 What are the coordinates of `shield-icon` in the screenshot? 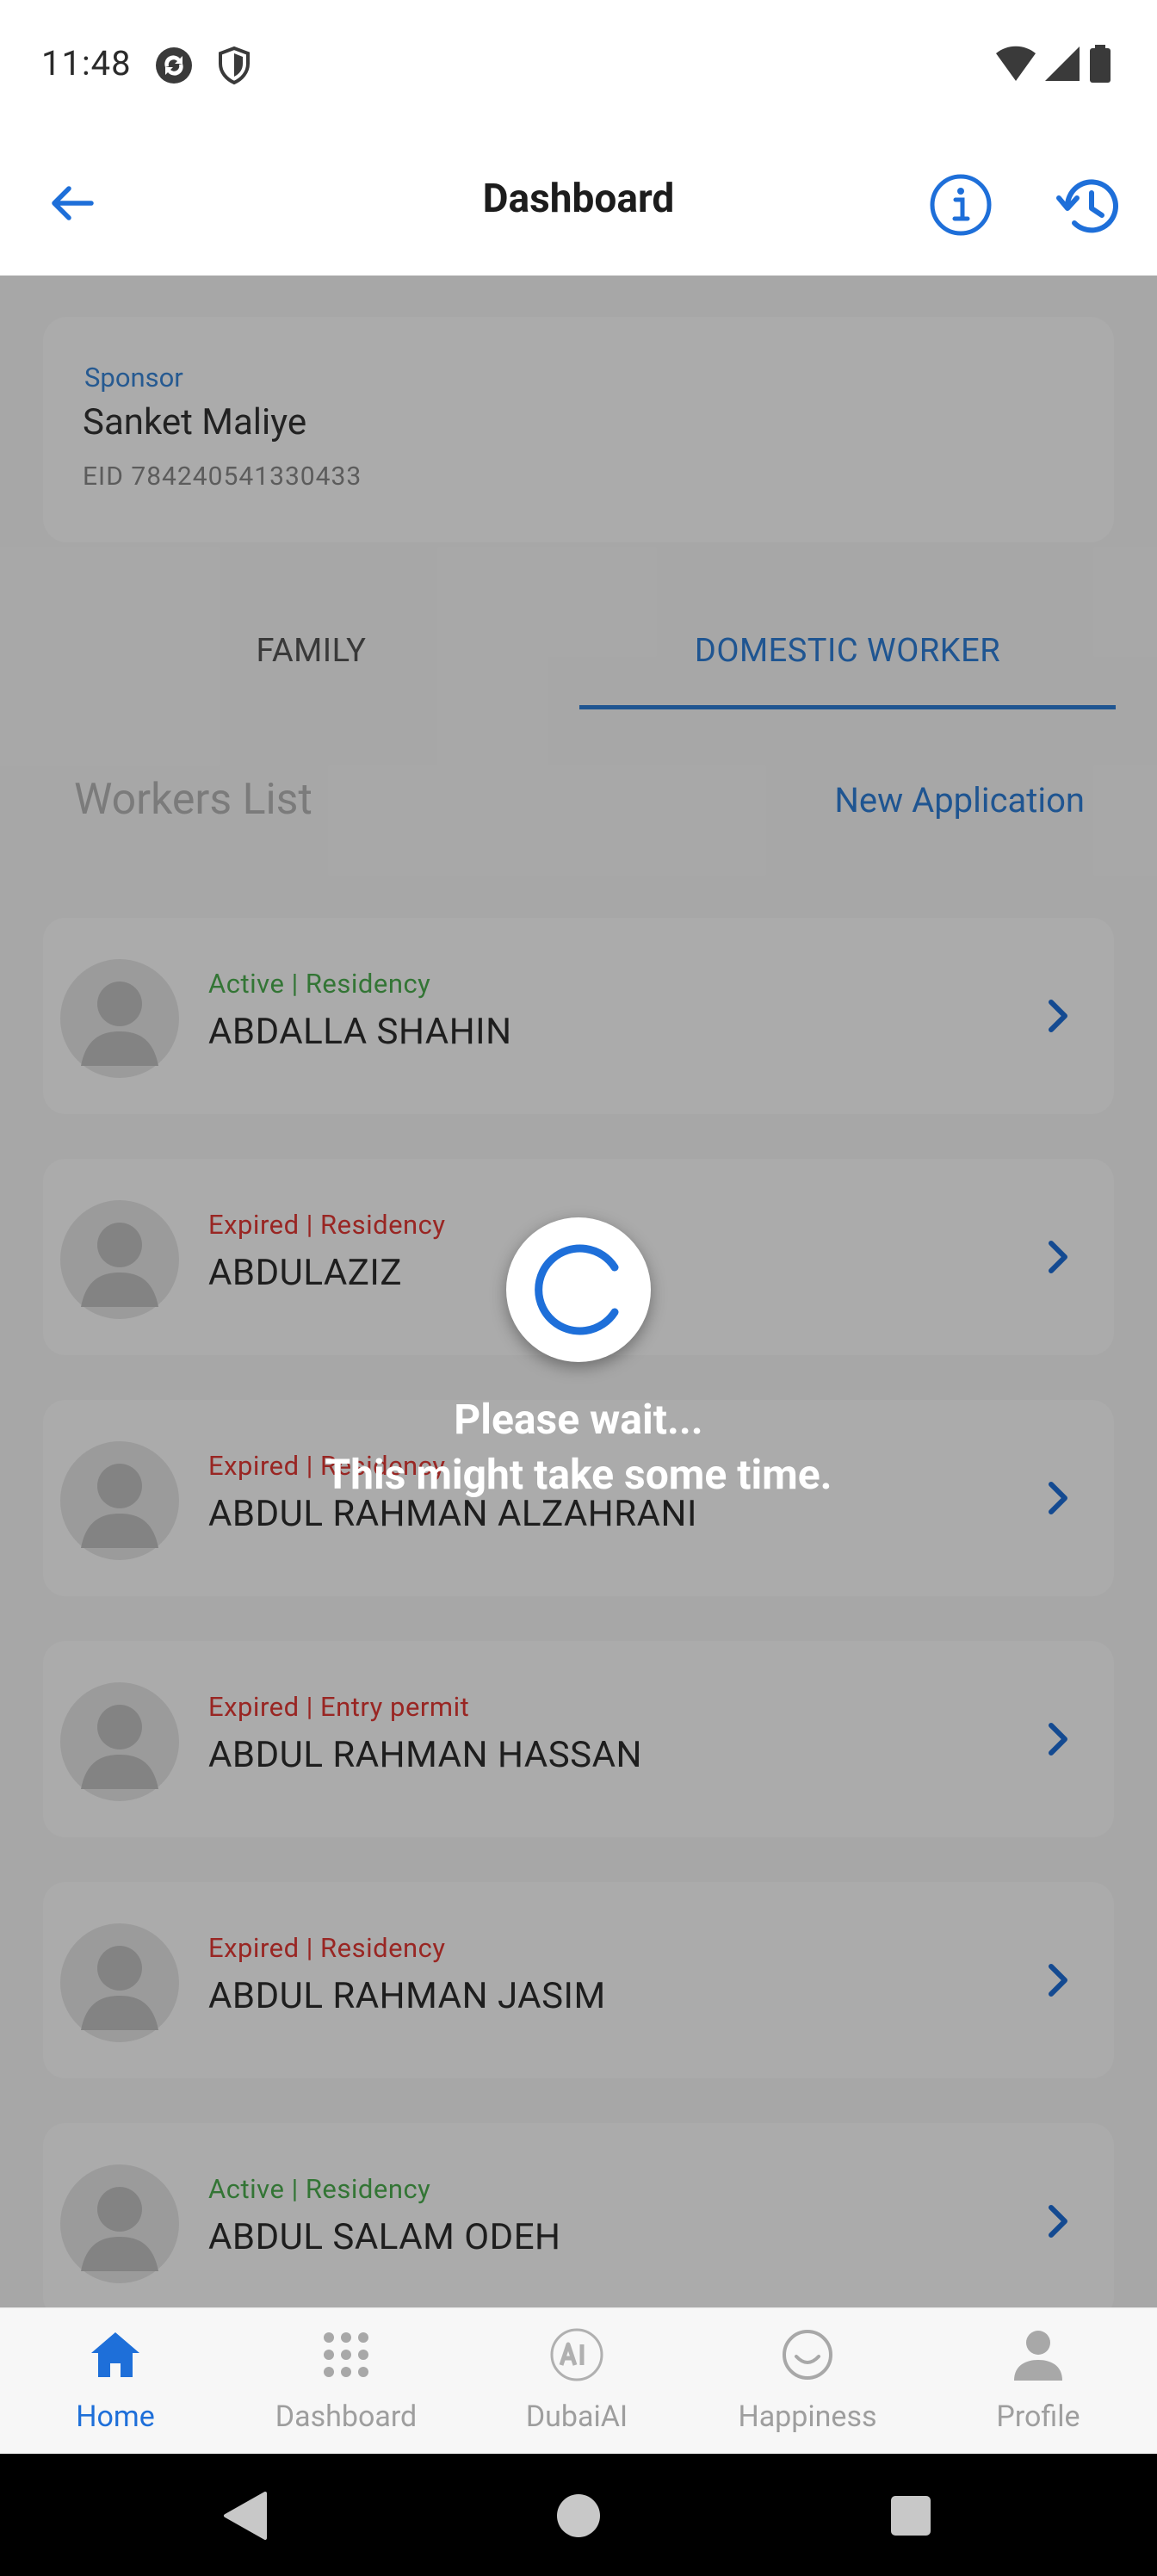 It's located at (235, 65).